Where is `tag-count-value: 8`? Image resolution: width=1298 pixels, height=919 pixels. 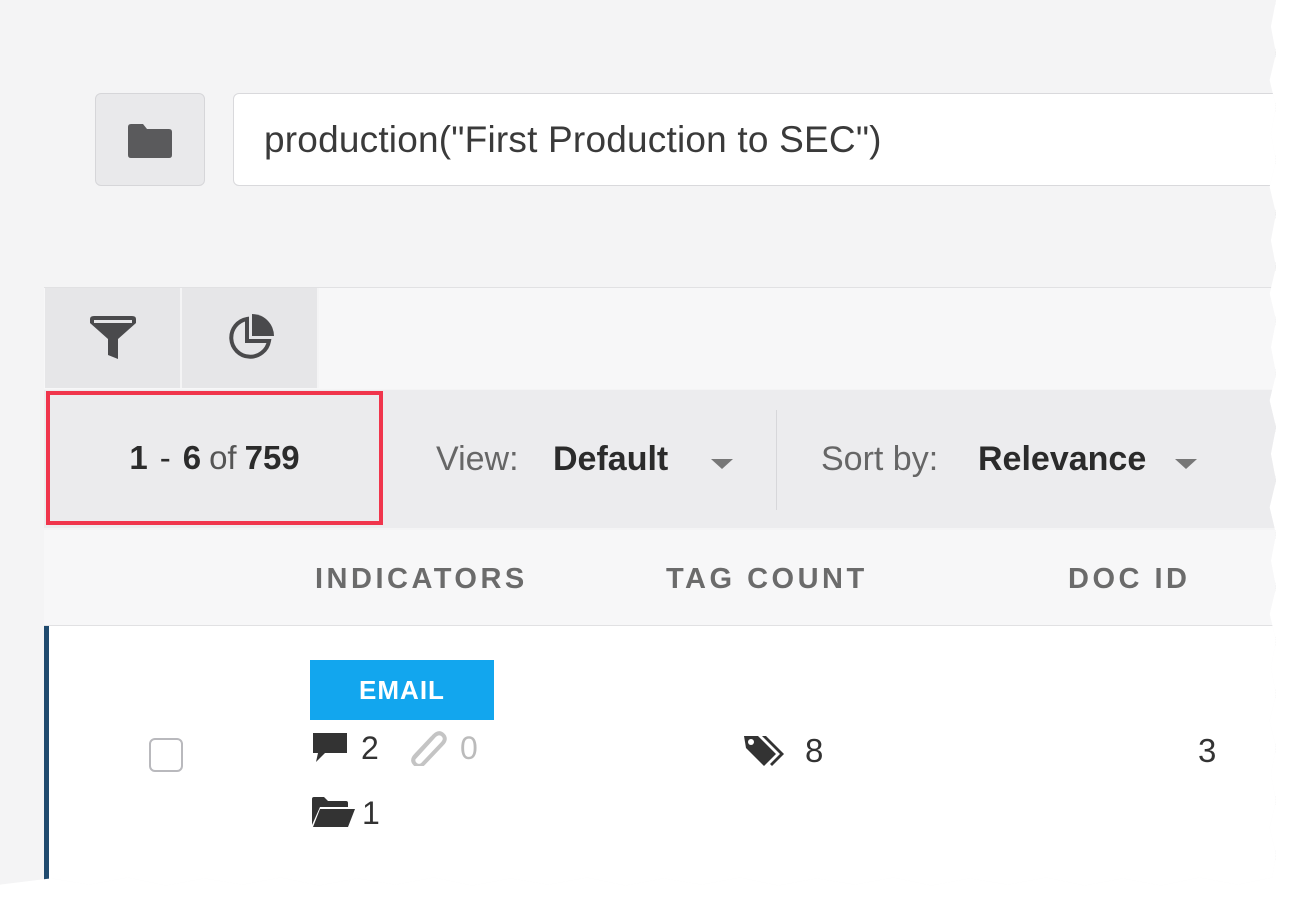 tag-count-value: 8 is located at coordinates (814, 750).